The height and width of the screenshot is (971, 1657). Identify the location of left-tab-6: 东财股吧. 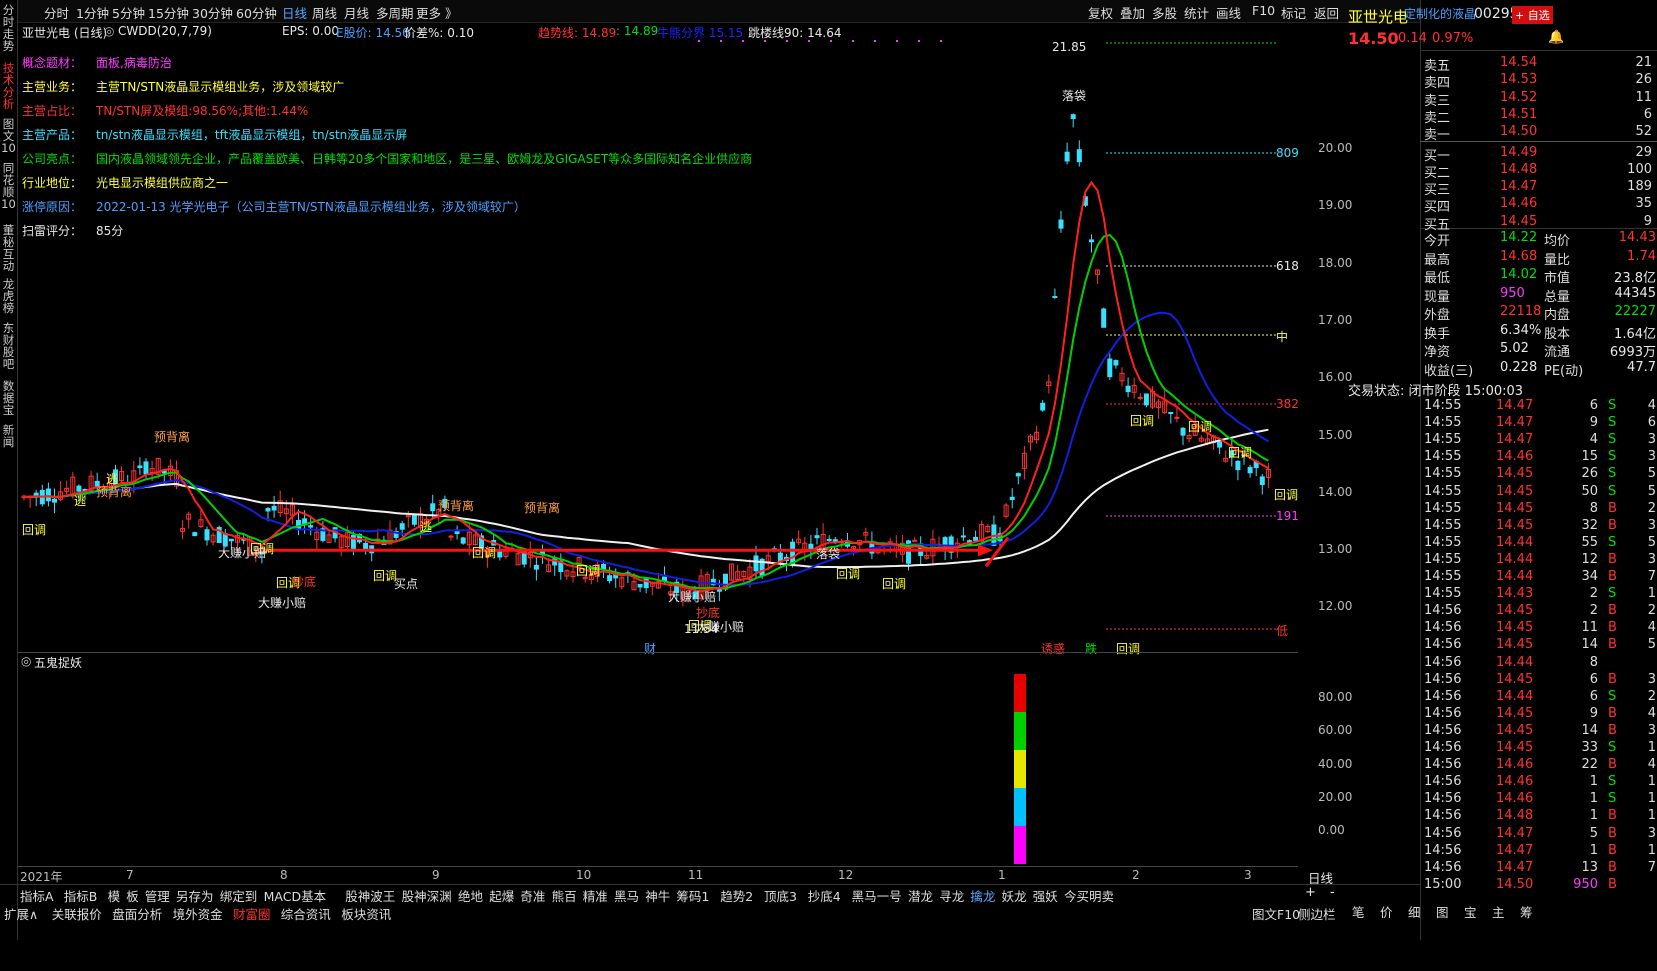
(8, 346).